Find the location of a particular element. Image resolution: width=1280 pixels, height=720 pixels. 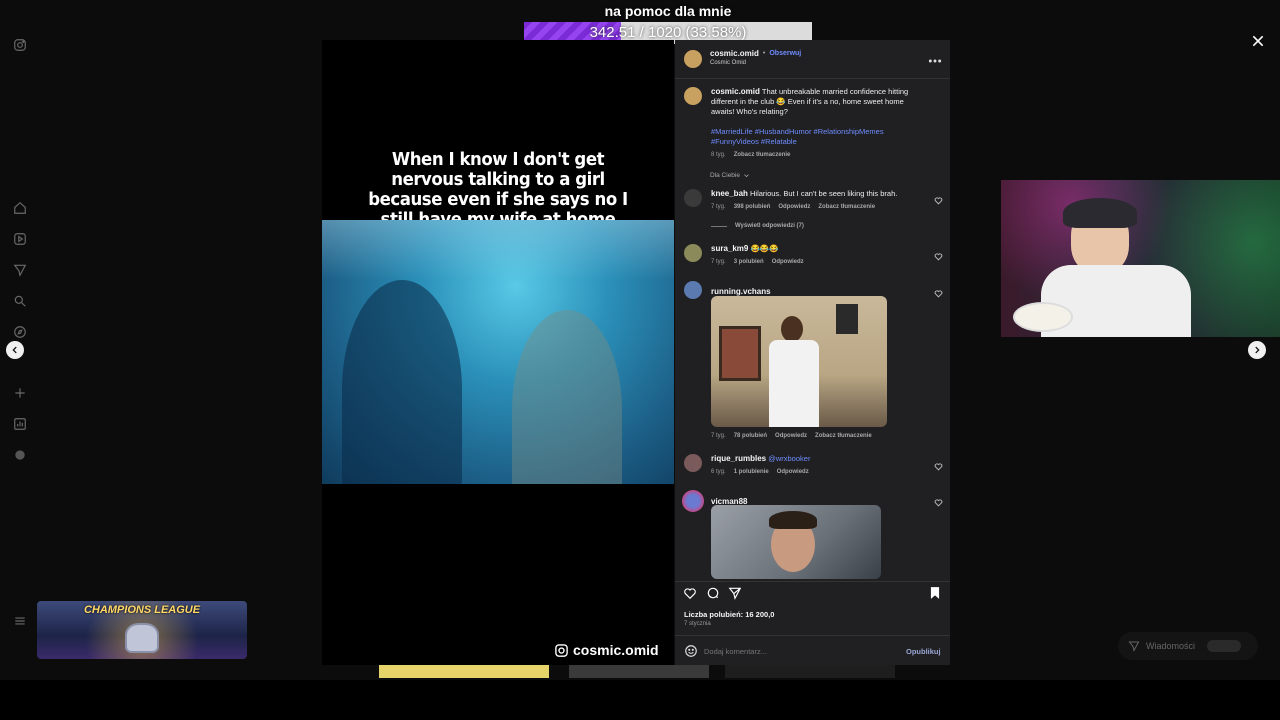

view-replies-button: Wyświetl odpowiedzi (7) is located at coordinates (757, 226).